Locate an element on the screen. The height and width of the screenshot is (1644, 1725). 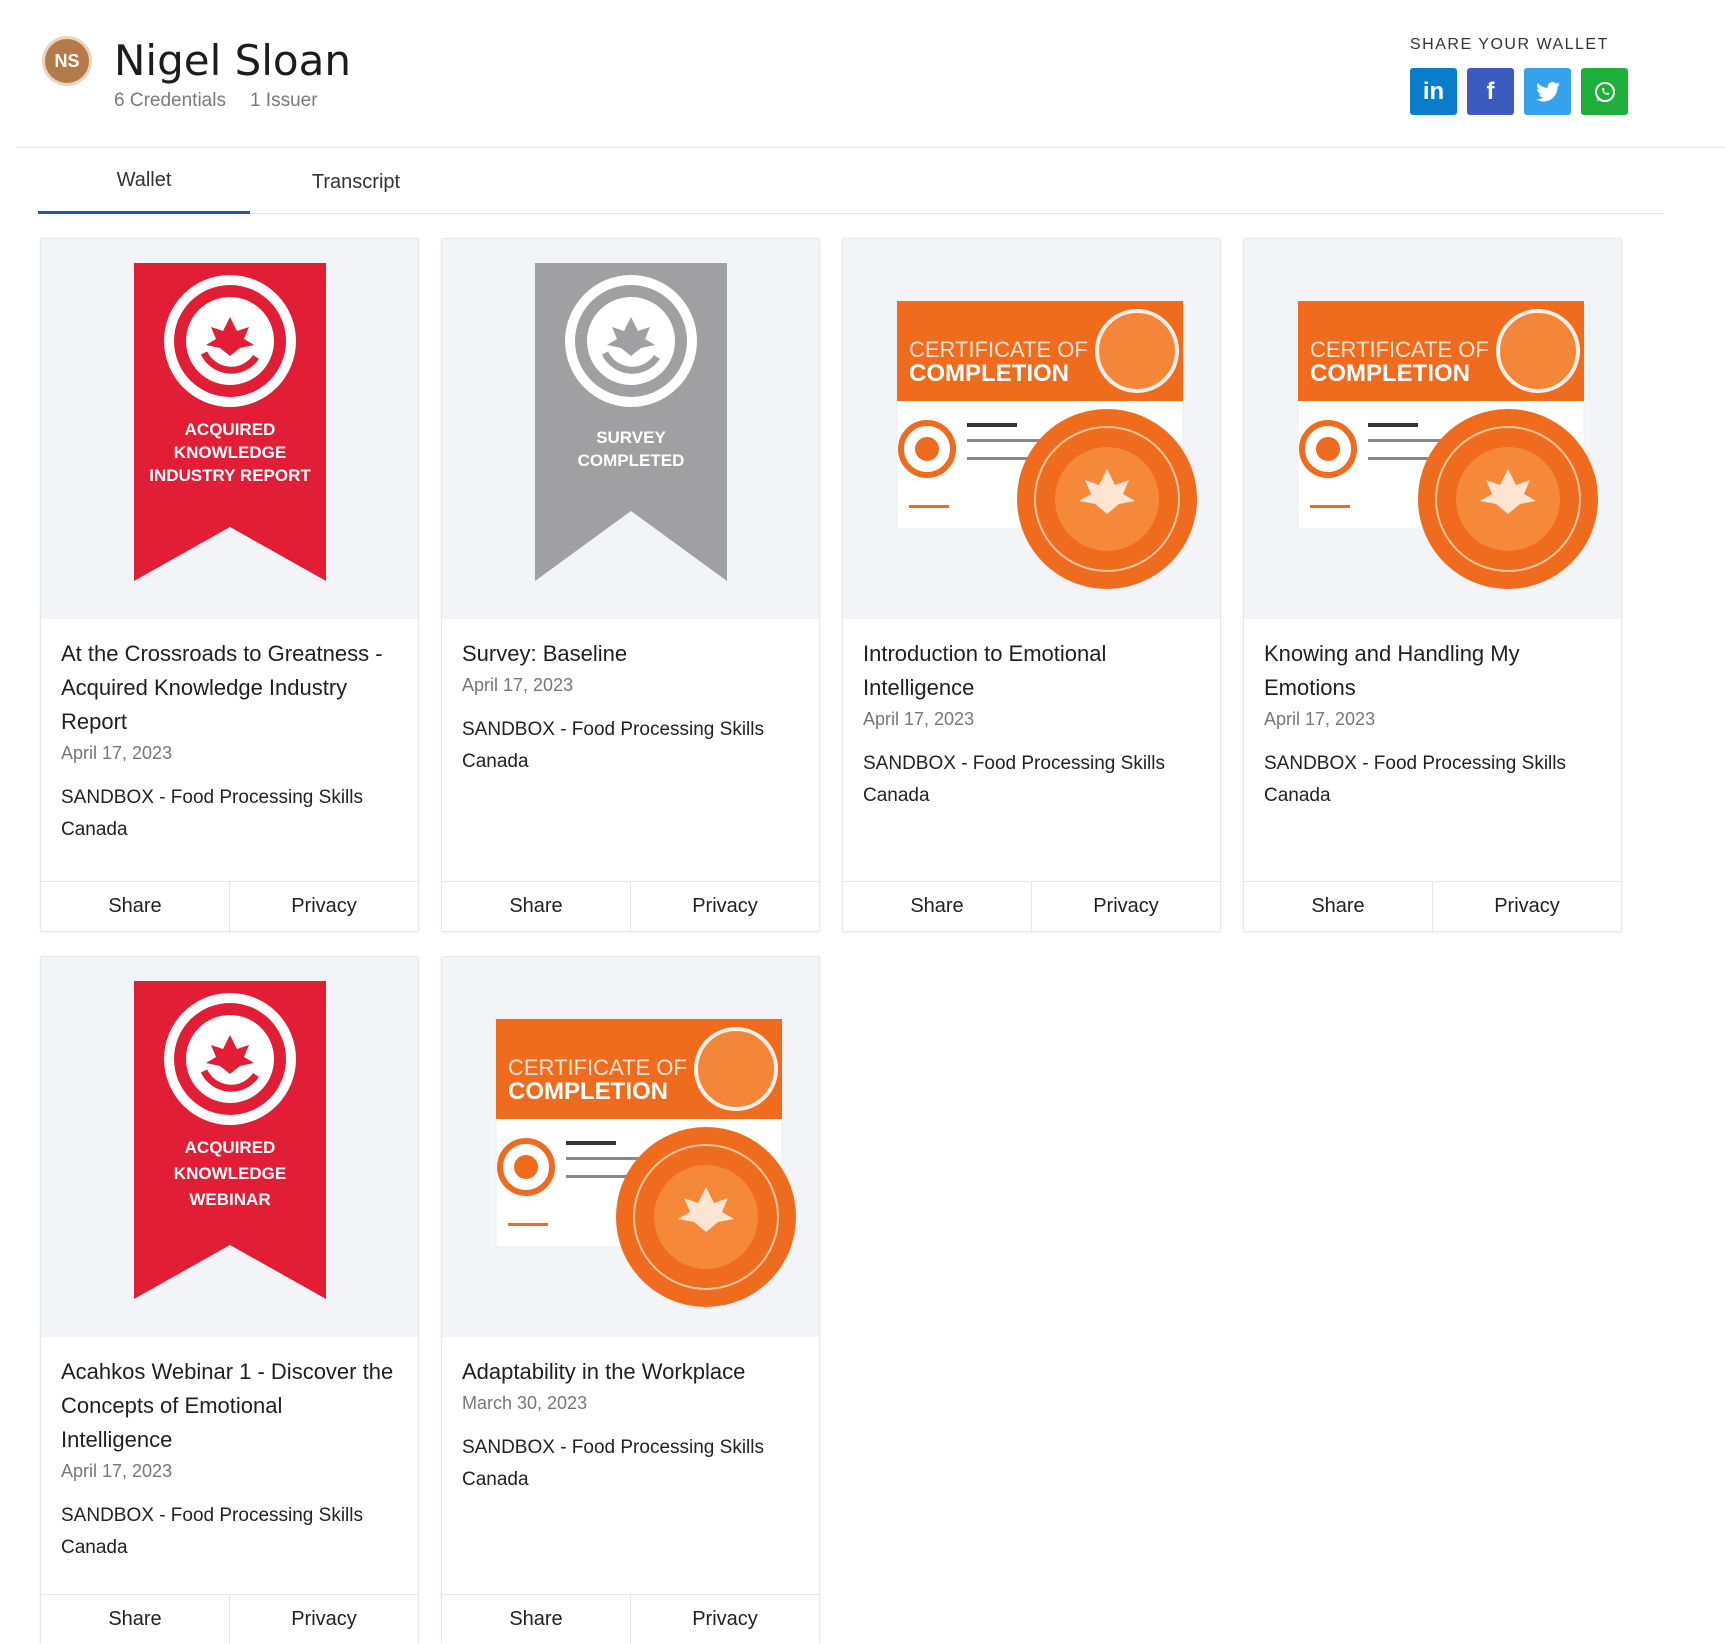
twitter-share-button is located at coordinates (1547, 91).